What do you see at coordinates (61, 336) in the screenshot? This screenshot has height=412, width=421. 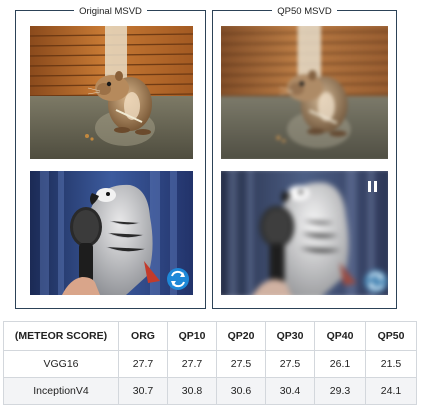 I see `header-metric: (METEOR SCORE)` at bounding box center [61, 336].